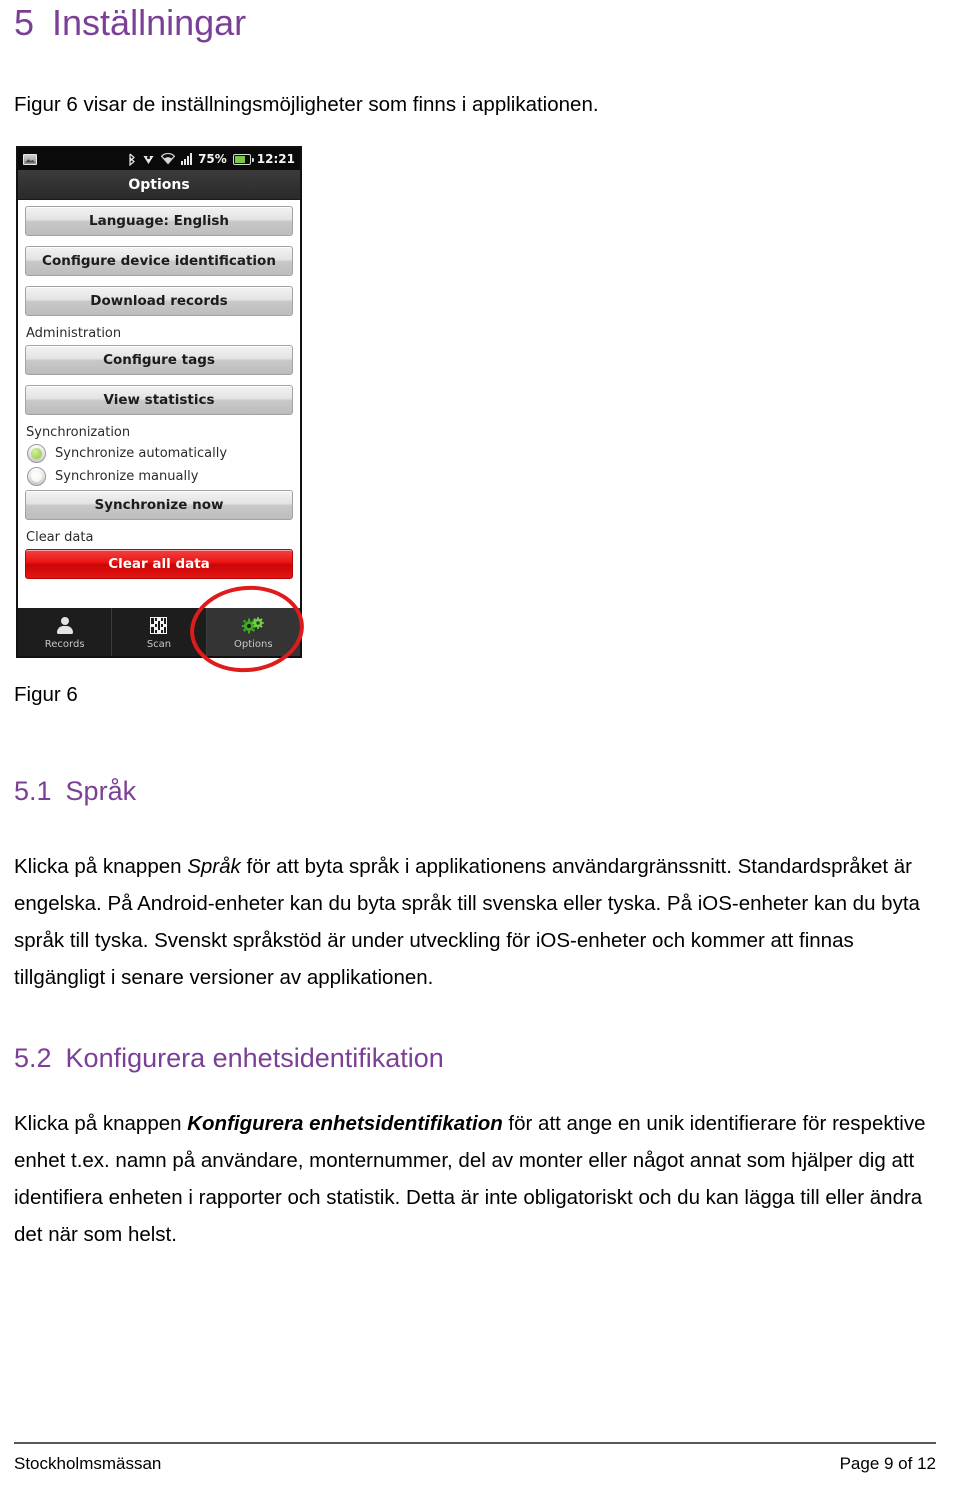 Image resolution: width=960 pixels, height=1486 pixels. What do you see at coordinates (159, 505) in the screenshot?
I see `synchronize-now-button: Synchronize now` at bounding box center [159, 505].